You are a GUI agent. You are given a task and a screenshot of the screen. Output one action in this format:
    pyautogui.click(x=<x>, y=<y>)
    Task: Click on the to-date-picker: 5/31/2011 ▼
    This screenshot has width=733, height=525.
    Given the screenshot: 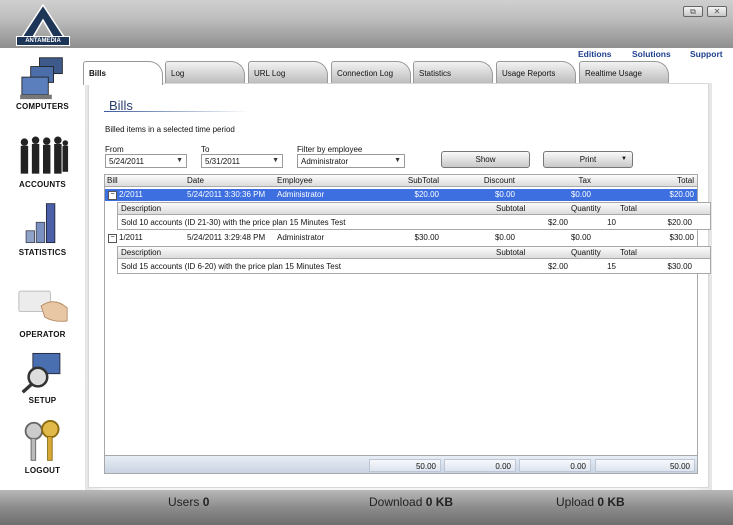 What is the action you would take?
    pyautogui.click(x=242, y=161)
    